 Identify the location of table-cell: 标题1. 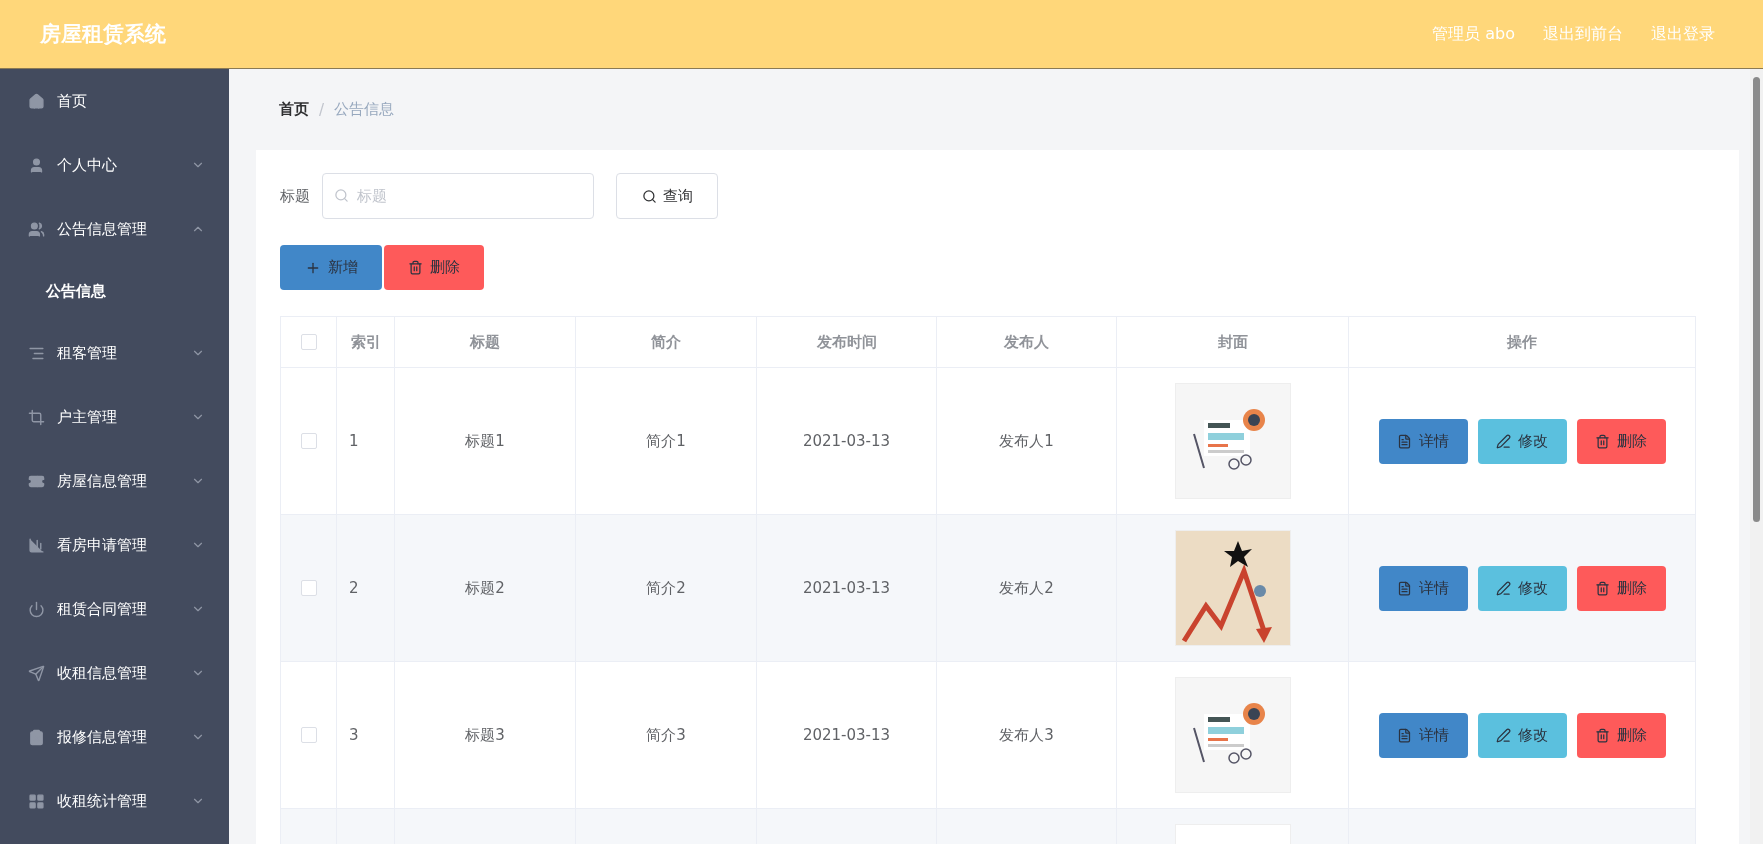
(485, 441).